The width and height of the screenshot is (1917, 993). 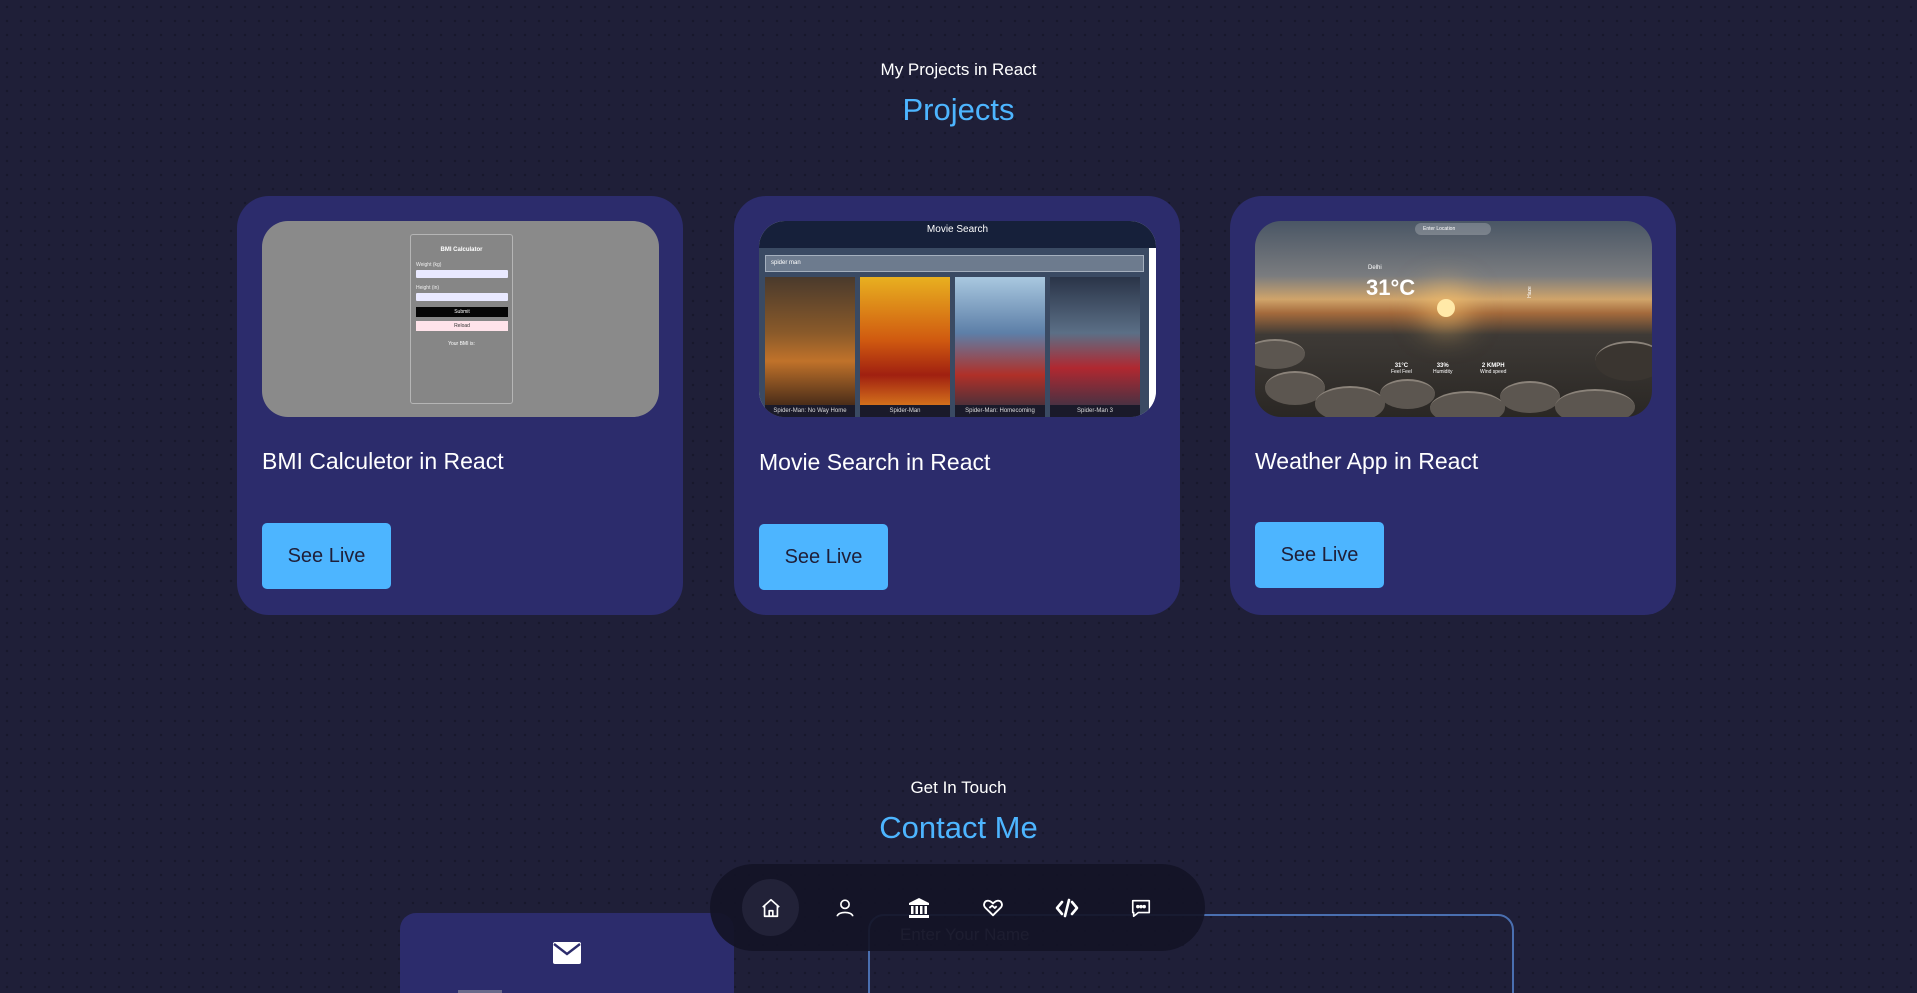 I want to click on nav-about, so click(x=844, y=907).